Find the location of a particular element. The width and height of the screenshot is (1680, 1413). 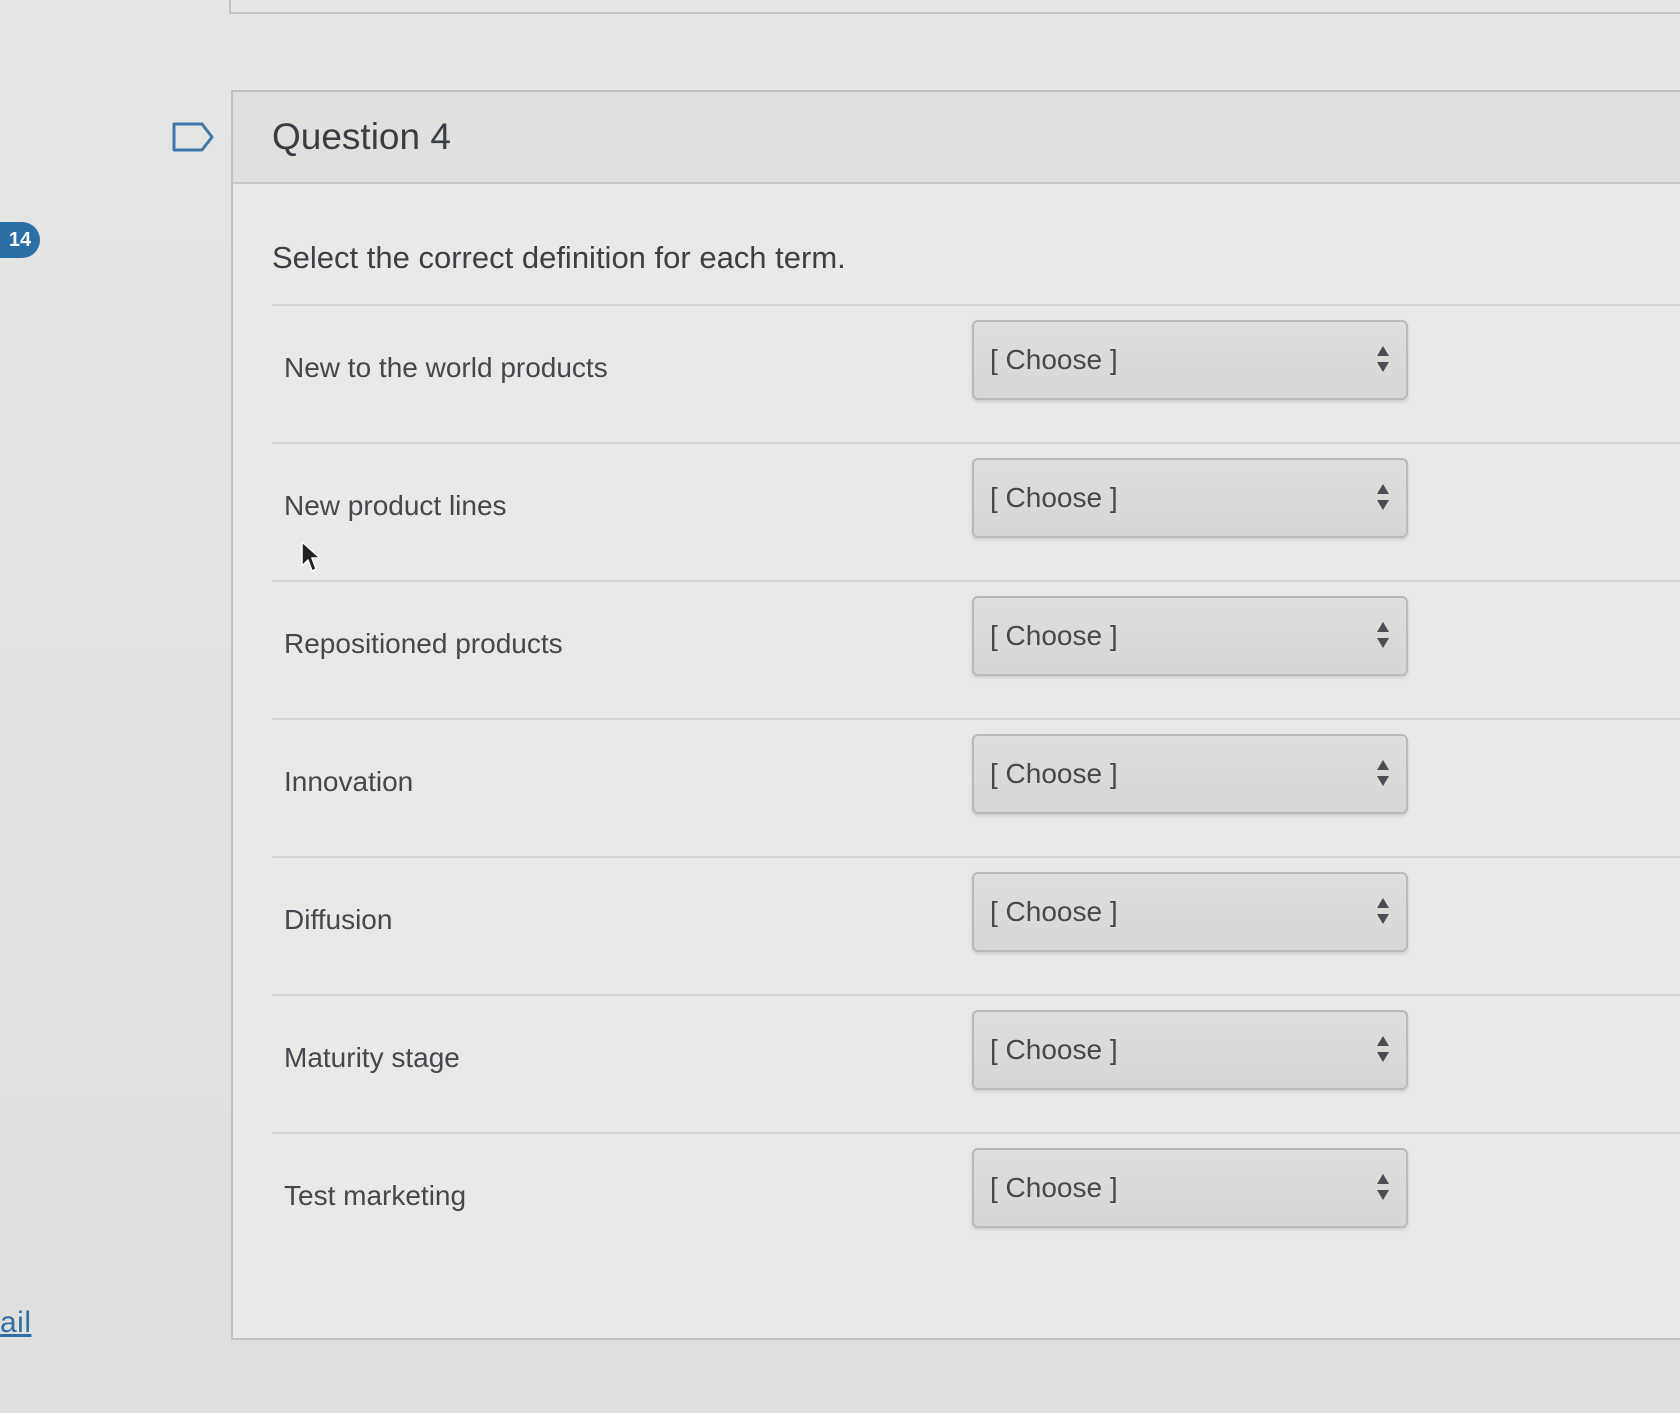

term-label: Test marketing is located at coordinates (375, 1195).